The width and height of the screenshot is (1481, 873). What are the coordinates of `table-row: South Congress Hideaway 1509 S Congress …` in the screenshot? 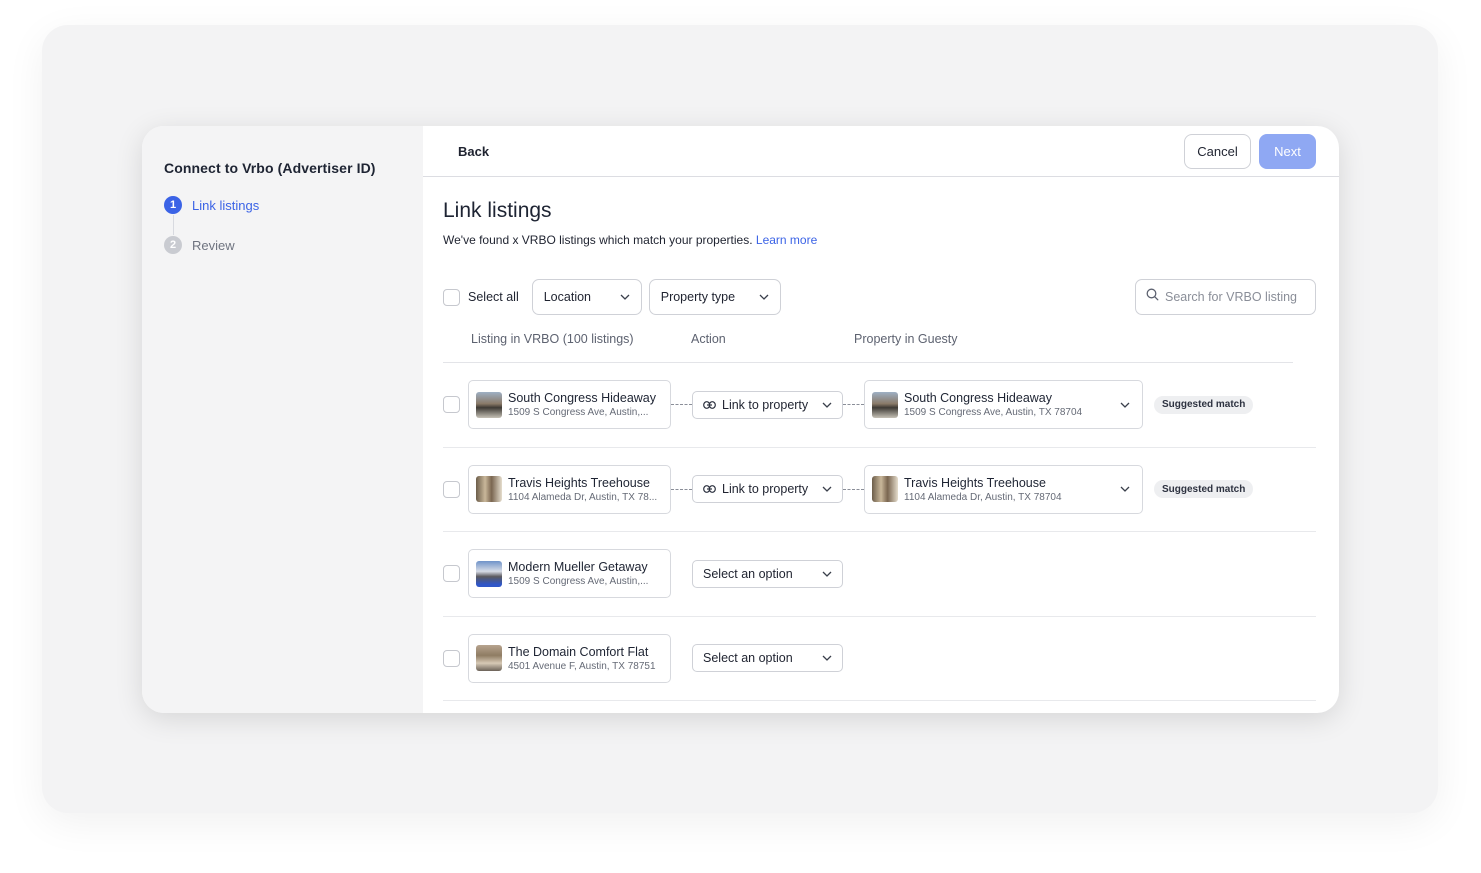 It's located at (879, 405).